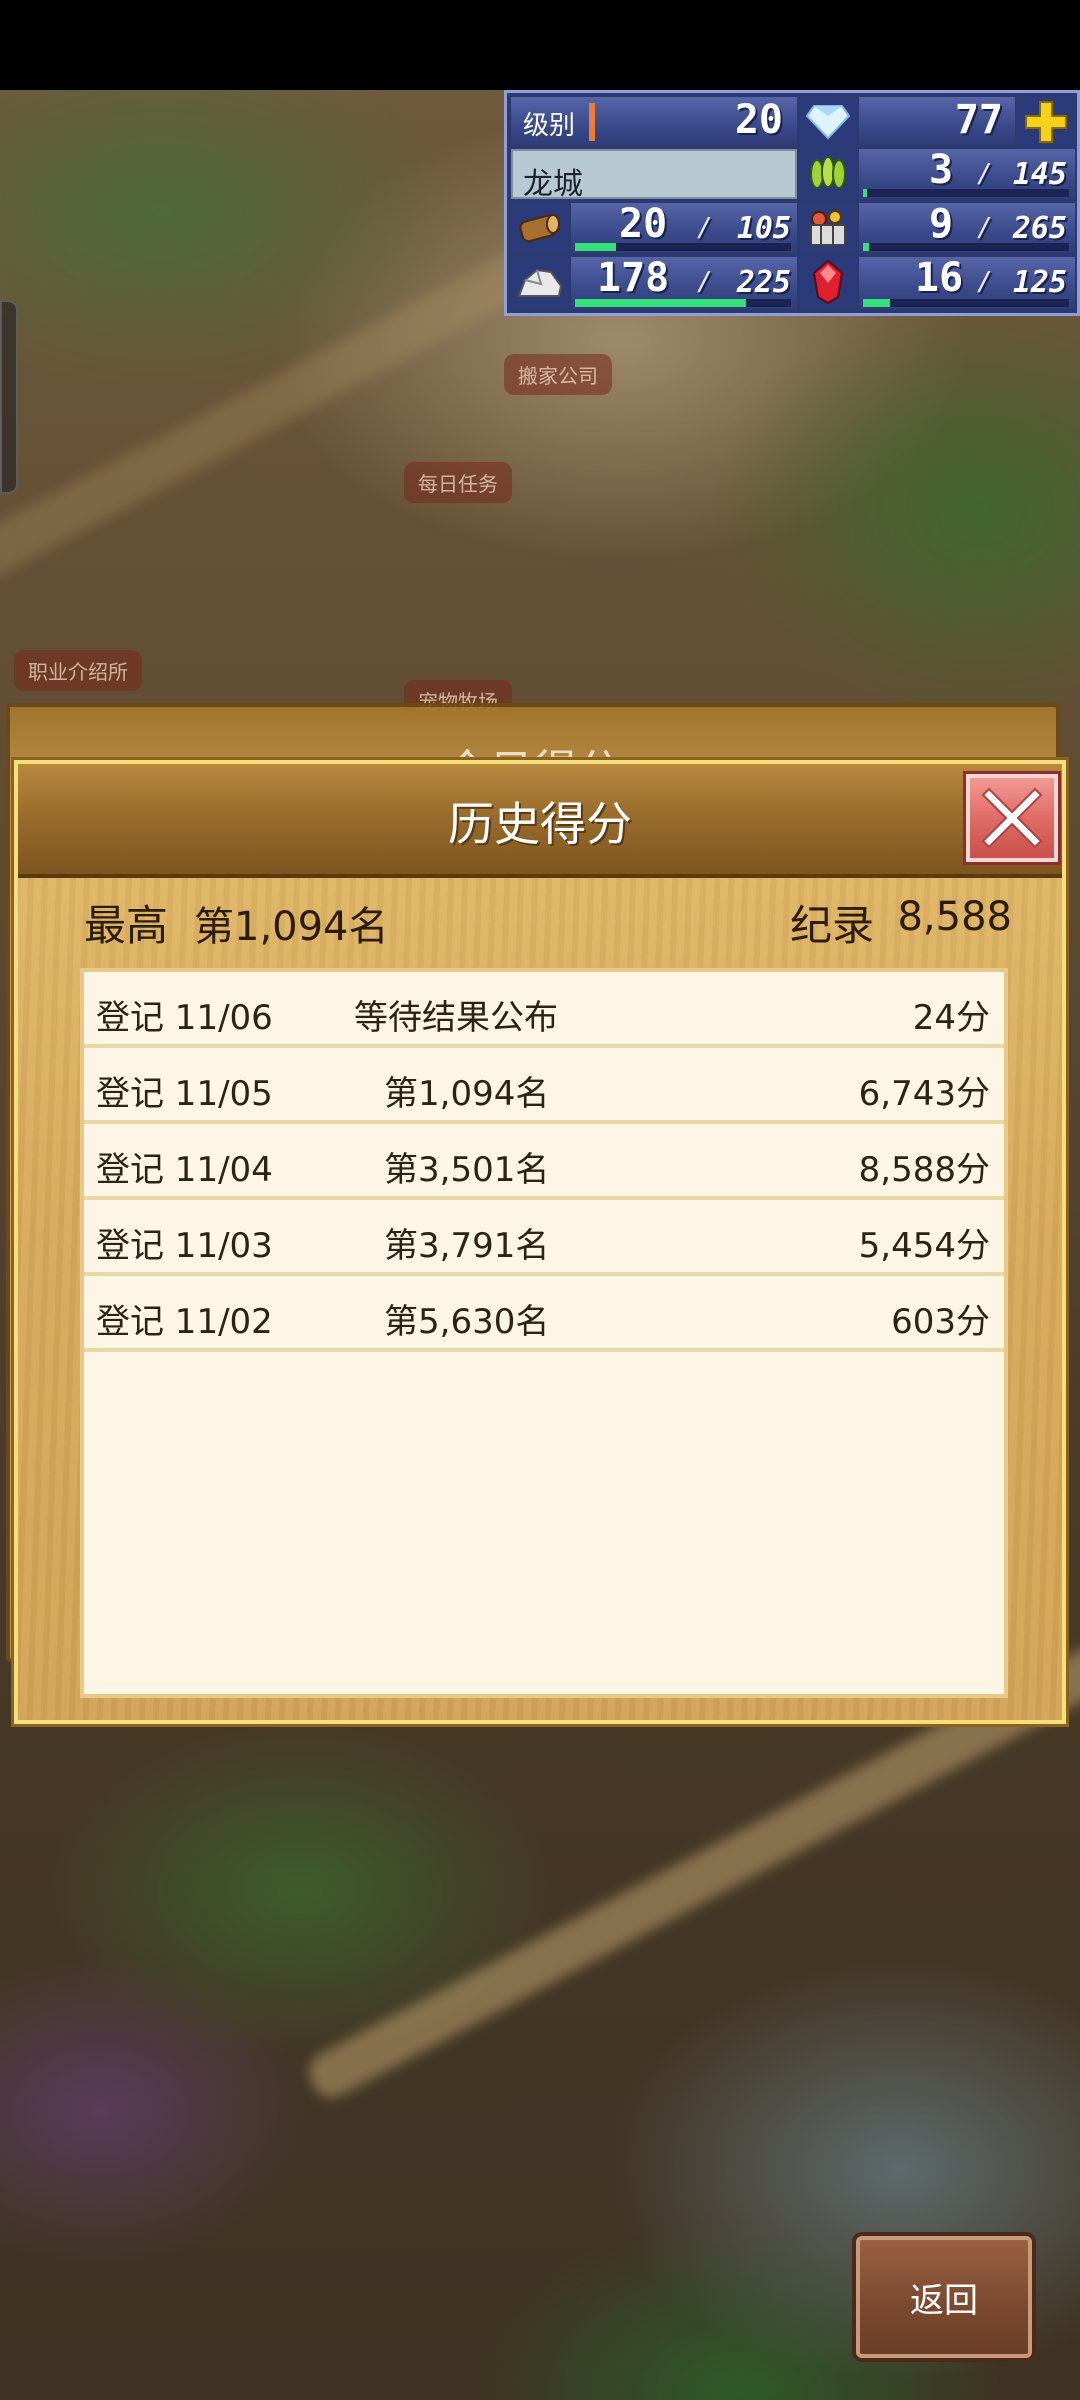 This screenshot has height=2400, width=1080. Describe the element at coordinates (540, 824) in the screenshot. I see `dialog-title: 历史得分` at that location.